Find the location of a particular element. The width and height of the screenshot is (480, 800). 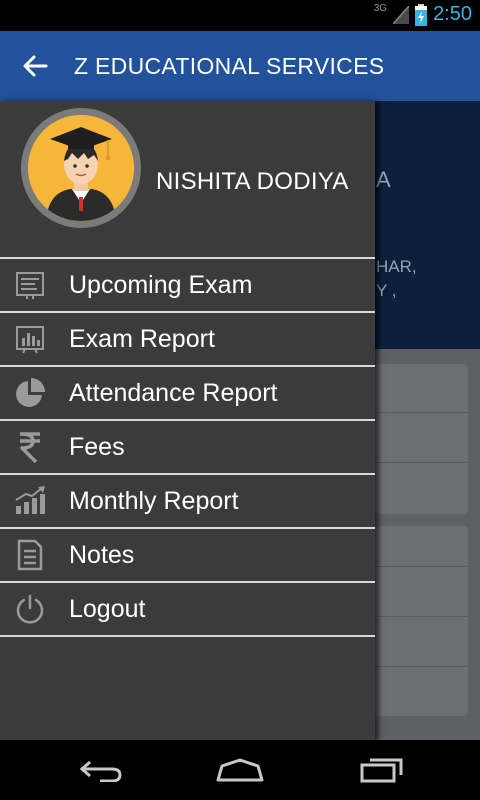

clock: 2:50 is located at coordinates (452, 14).